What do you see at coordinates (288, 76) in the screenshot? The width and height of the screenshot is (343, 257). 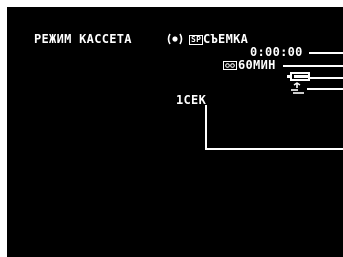 I see `battery-terminal` at bounding box center [288, 76].